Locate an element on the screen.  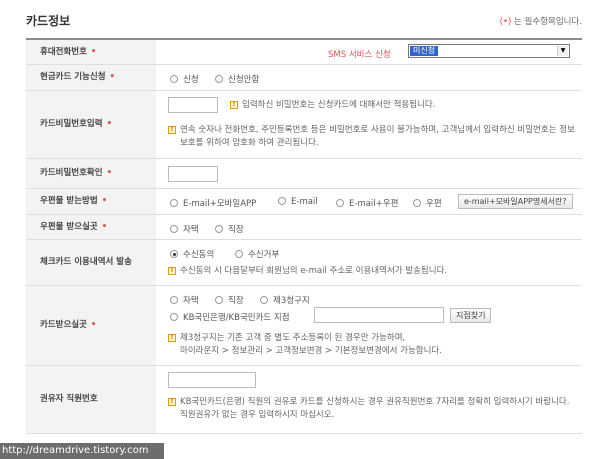
password-note-1: ! 입력하신 비밀번호는 신청카드에 대해서만 적용됩니다. is located at coordinates (403, 105).